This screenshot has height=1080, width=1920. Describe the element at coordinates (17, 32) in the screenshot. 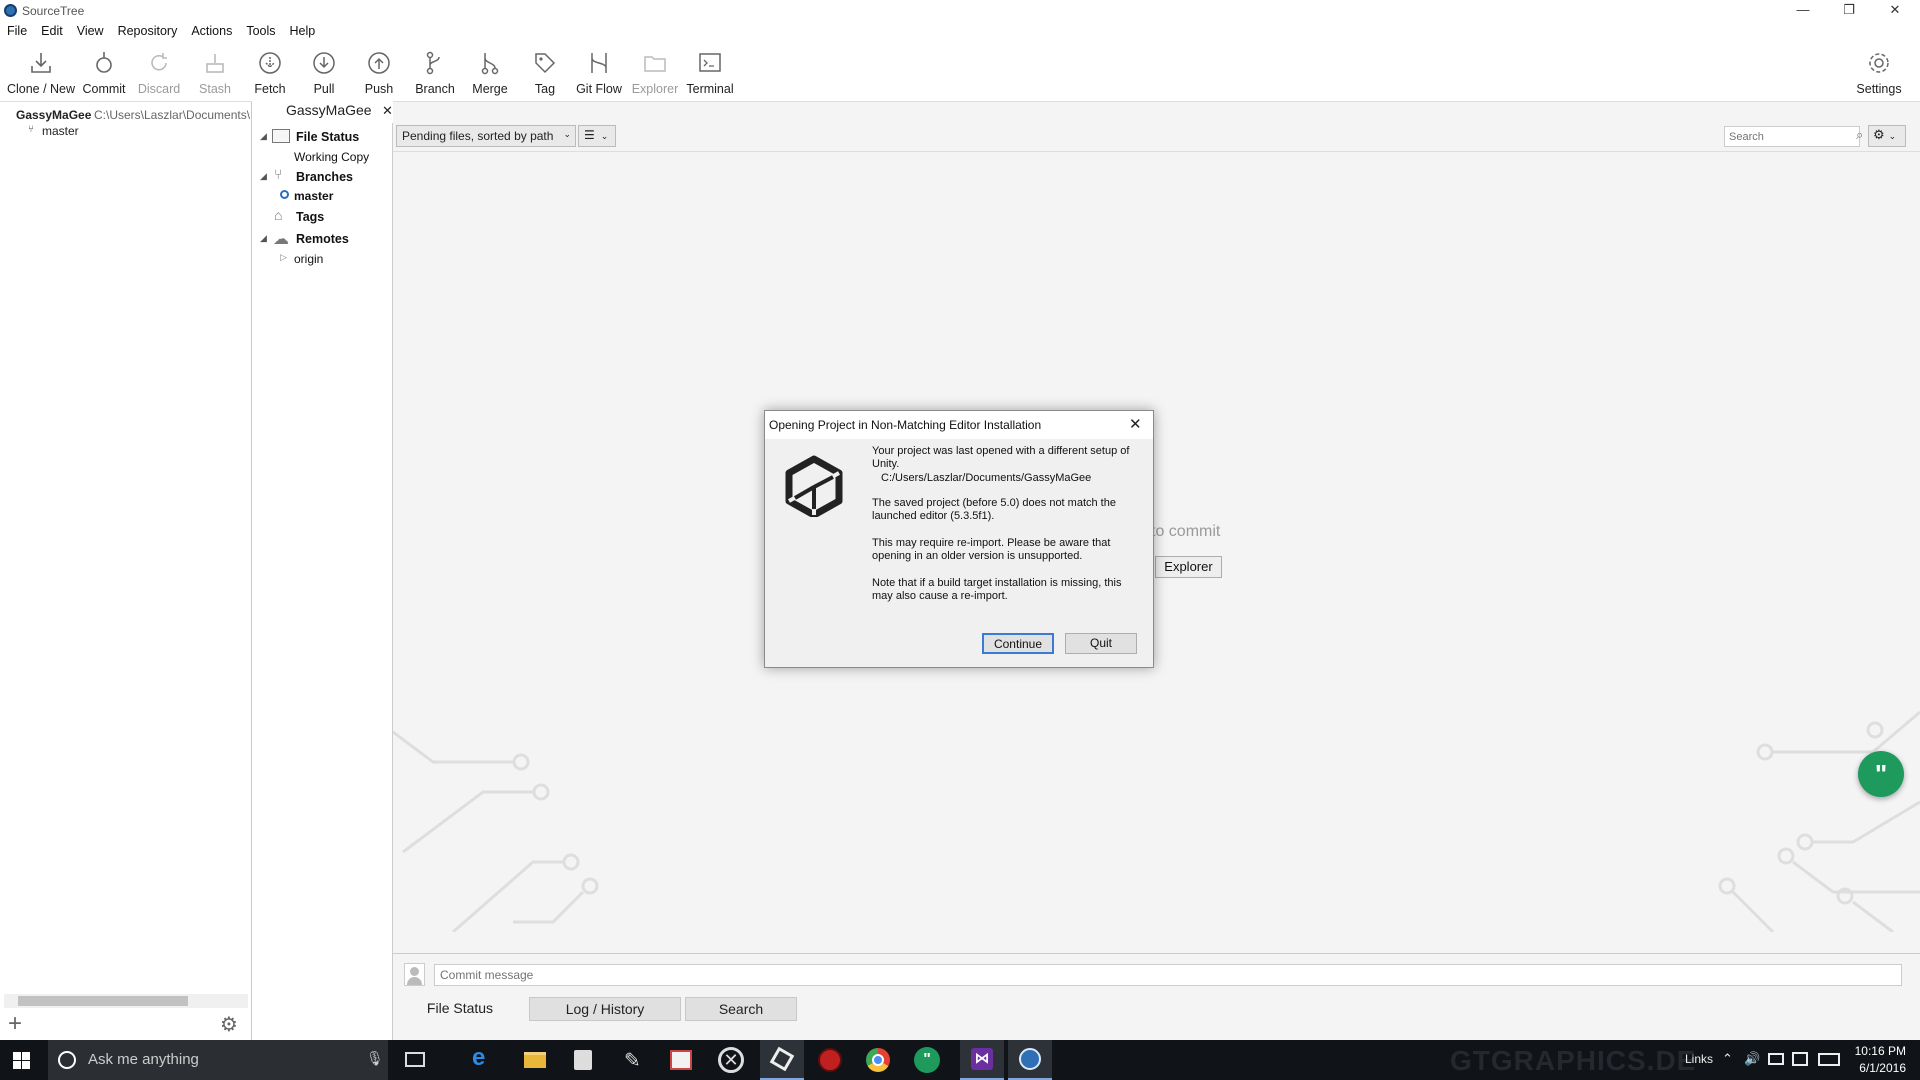

I see `menu-file: File` at that location.